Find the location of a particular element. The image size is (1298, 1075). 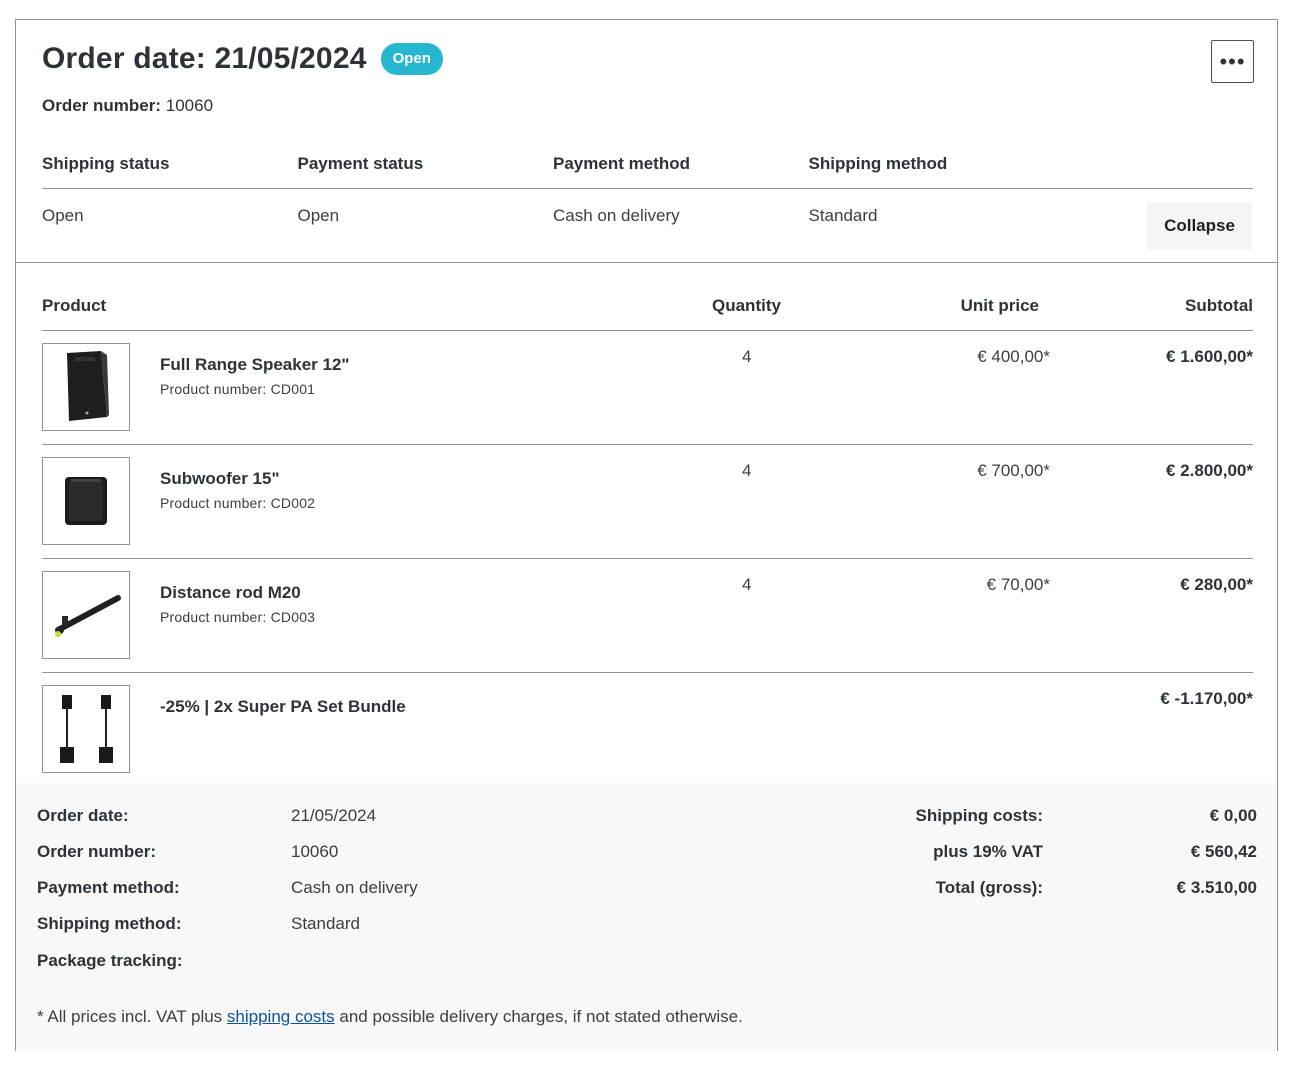

status-value-shipping-status: Open is located at coordinates (63, 215).